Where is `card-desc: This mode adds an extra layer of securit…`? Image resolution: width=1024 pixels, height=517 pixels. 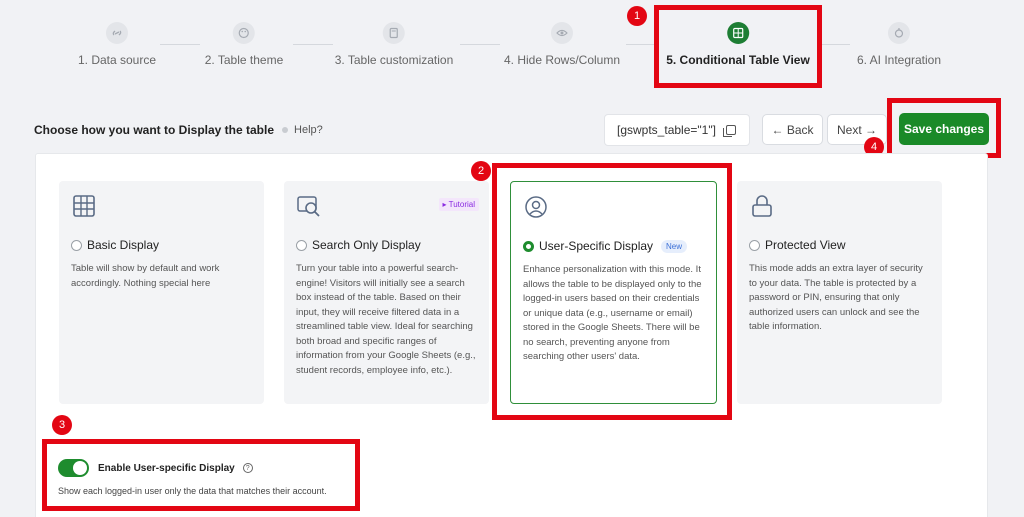
card-desc: This mode adds an extra layer of securit… is located at coordinates (836, 297).